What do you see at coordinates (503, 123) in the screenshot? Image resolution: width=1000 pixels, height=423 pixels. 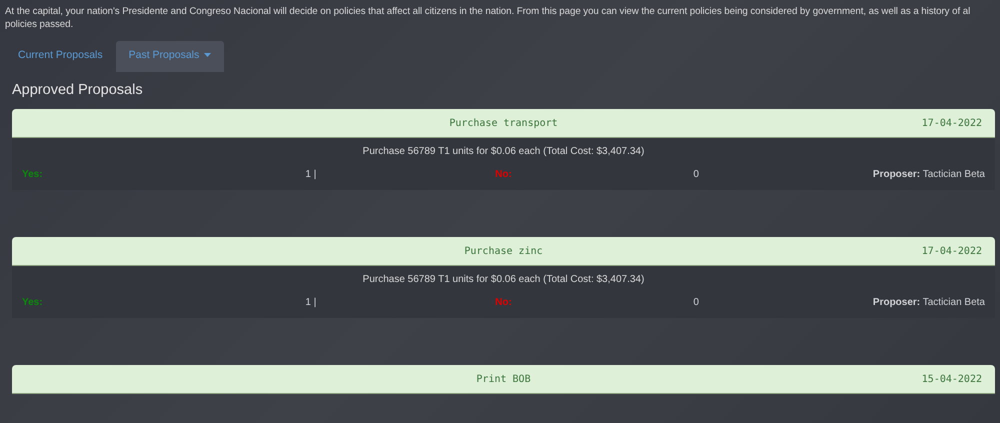 I see `proposal-title: Purchase transport` at bounding box center [503, 123].